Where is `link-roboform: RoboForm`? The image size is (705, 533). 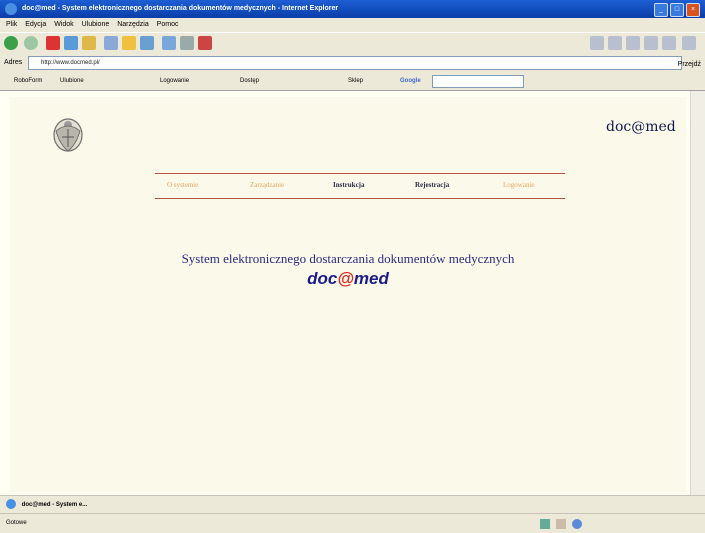
link-roboform: RoboForm is located at coordinates (28, 81).